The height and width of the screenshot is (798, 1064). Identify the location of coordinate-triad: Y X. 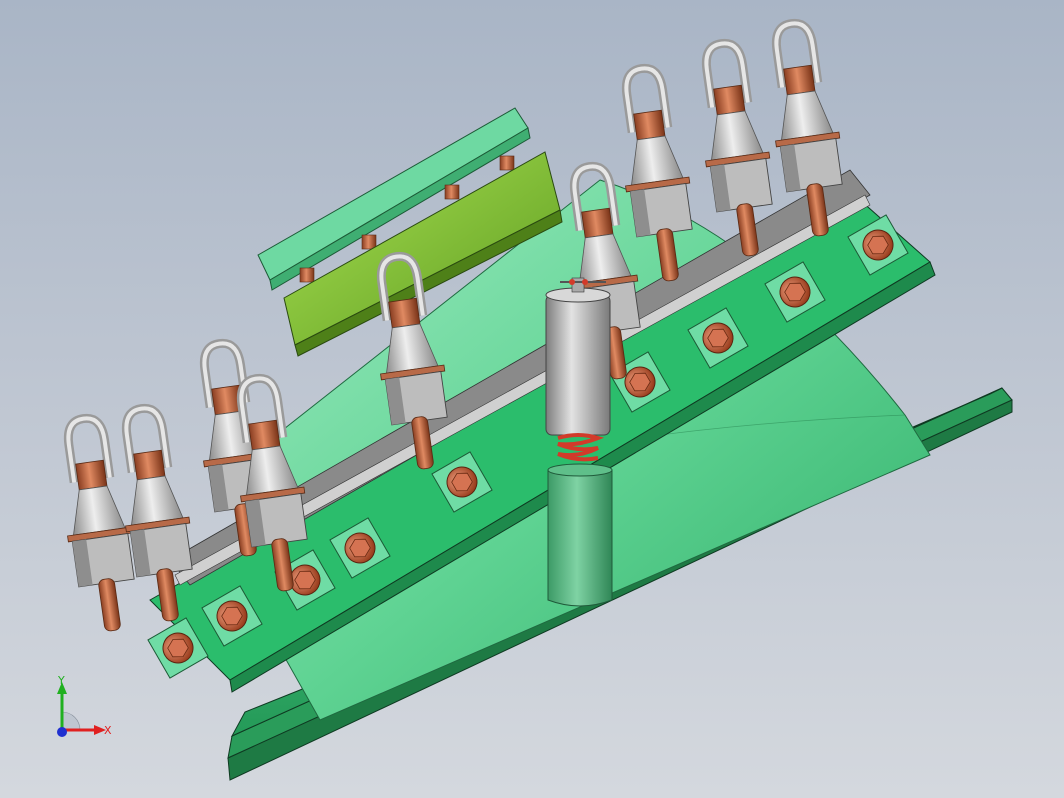
(85, 712).